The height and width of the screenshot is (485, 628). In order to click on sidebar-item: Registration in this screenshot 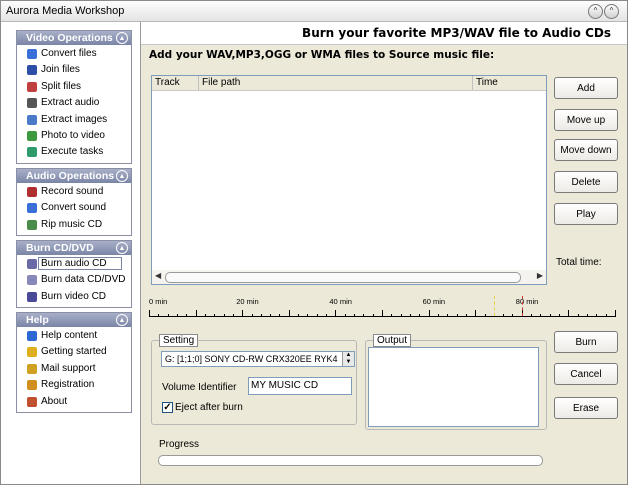, I will do `click(74, 385)`.